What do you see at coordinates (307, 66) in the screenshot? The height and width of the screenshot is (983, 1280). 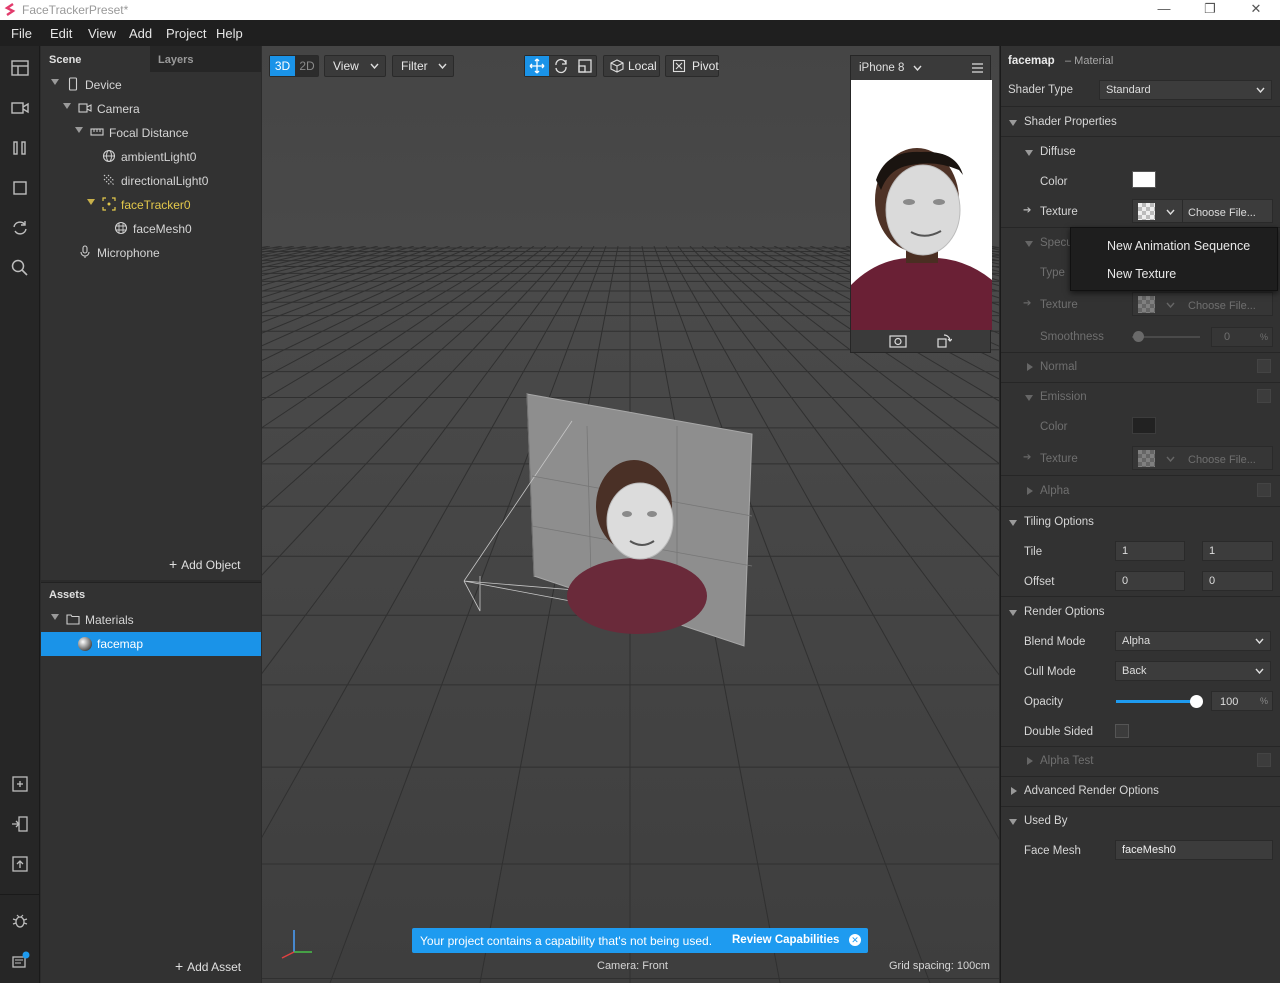 I see `mode-2d-button: 2D` at bounding box center [307, 66].